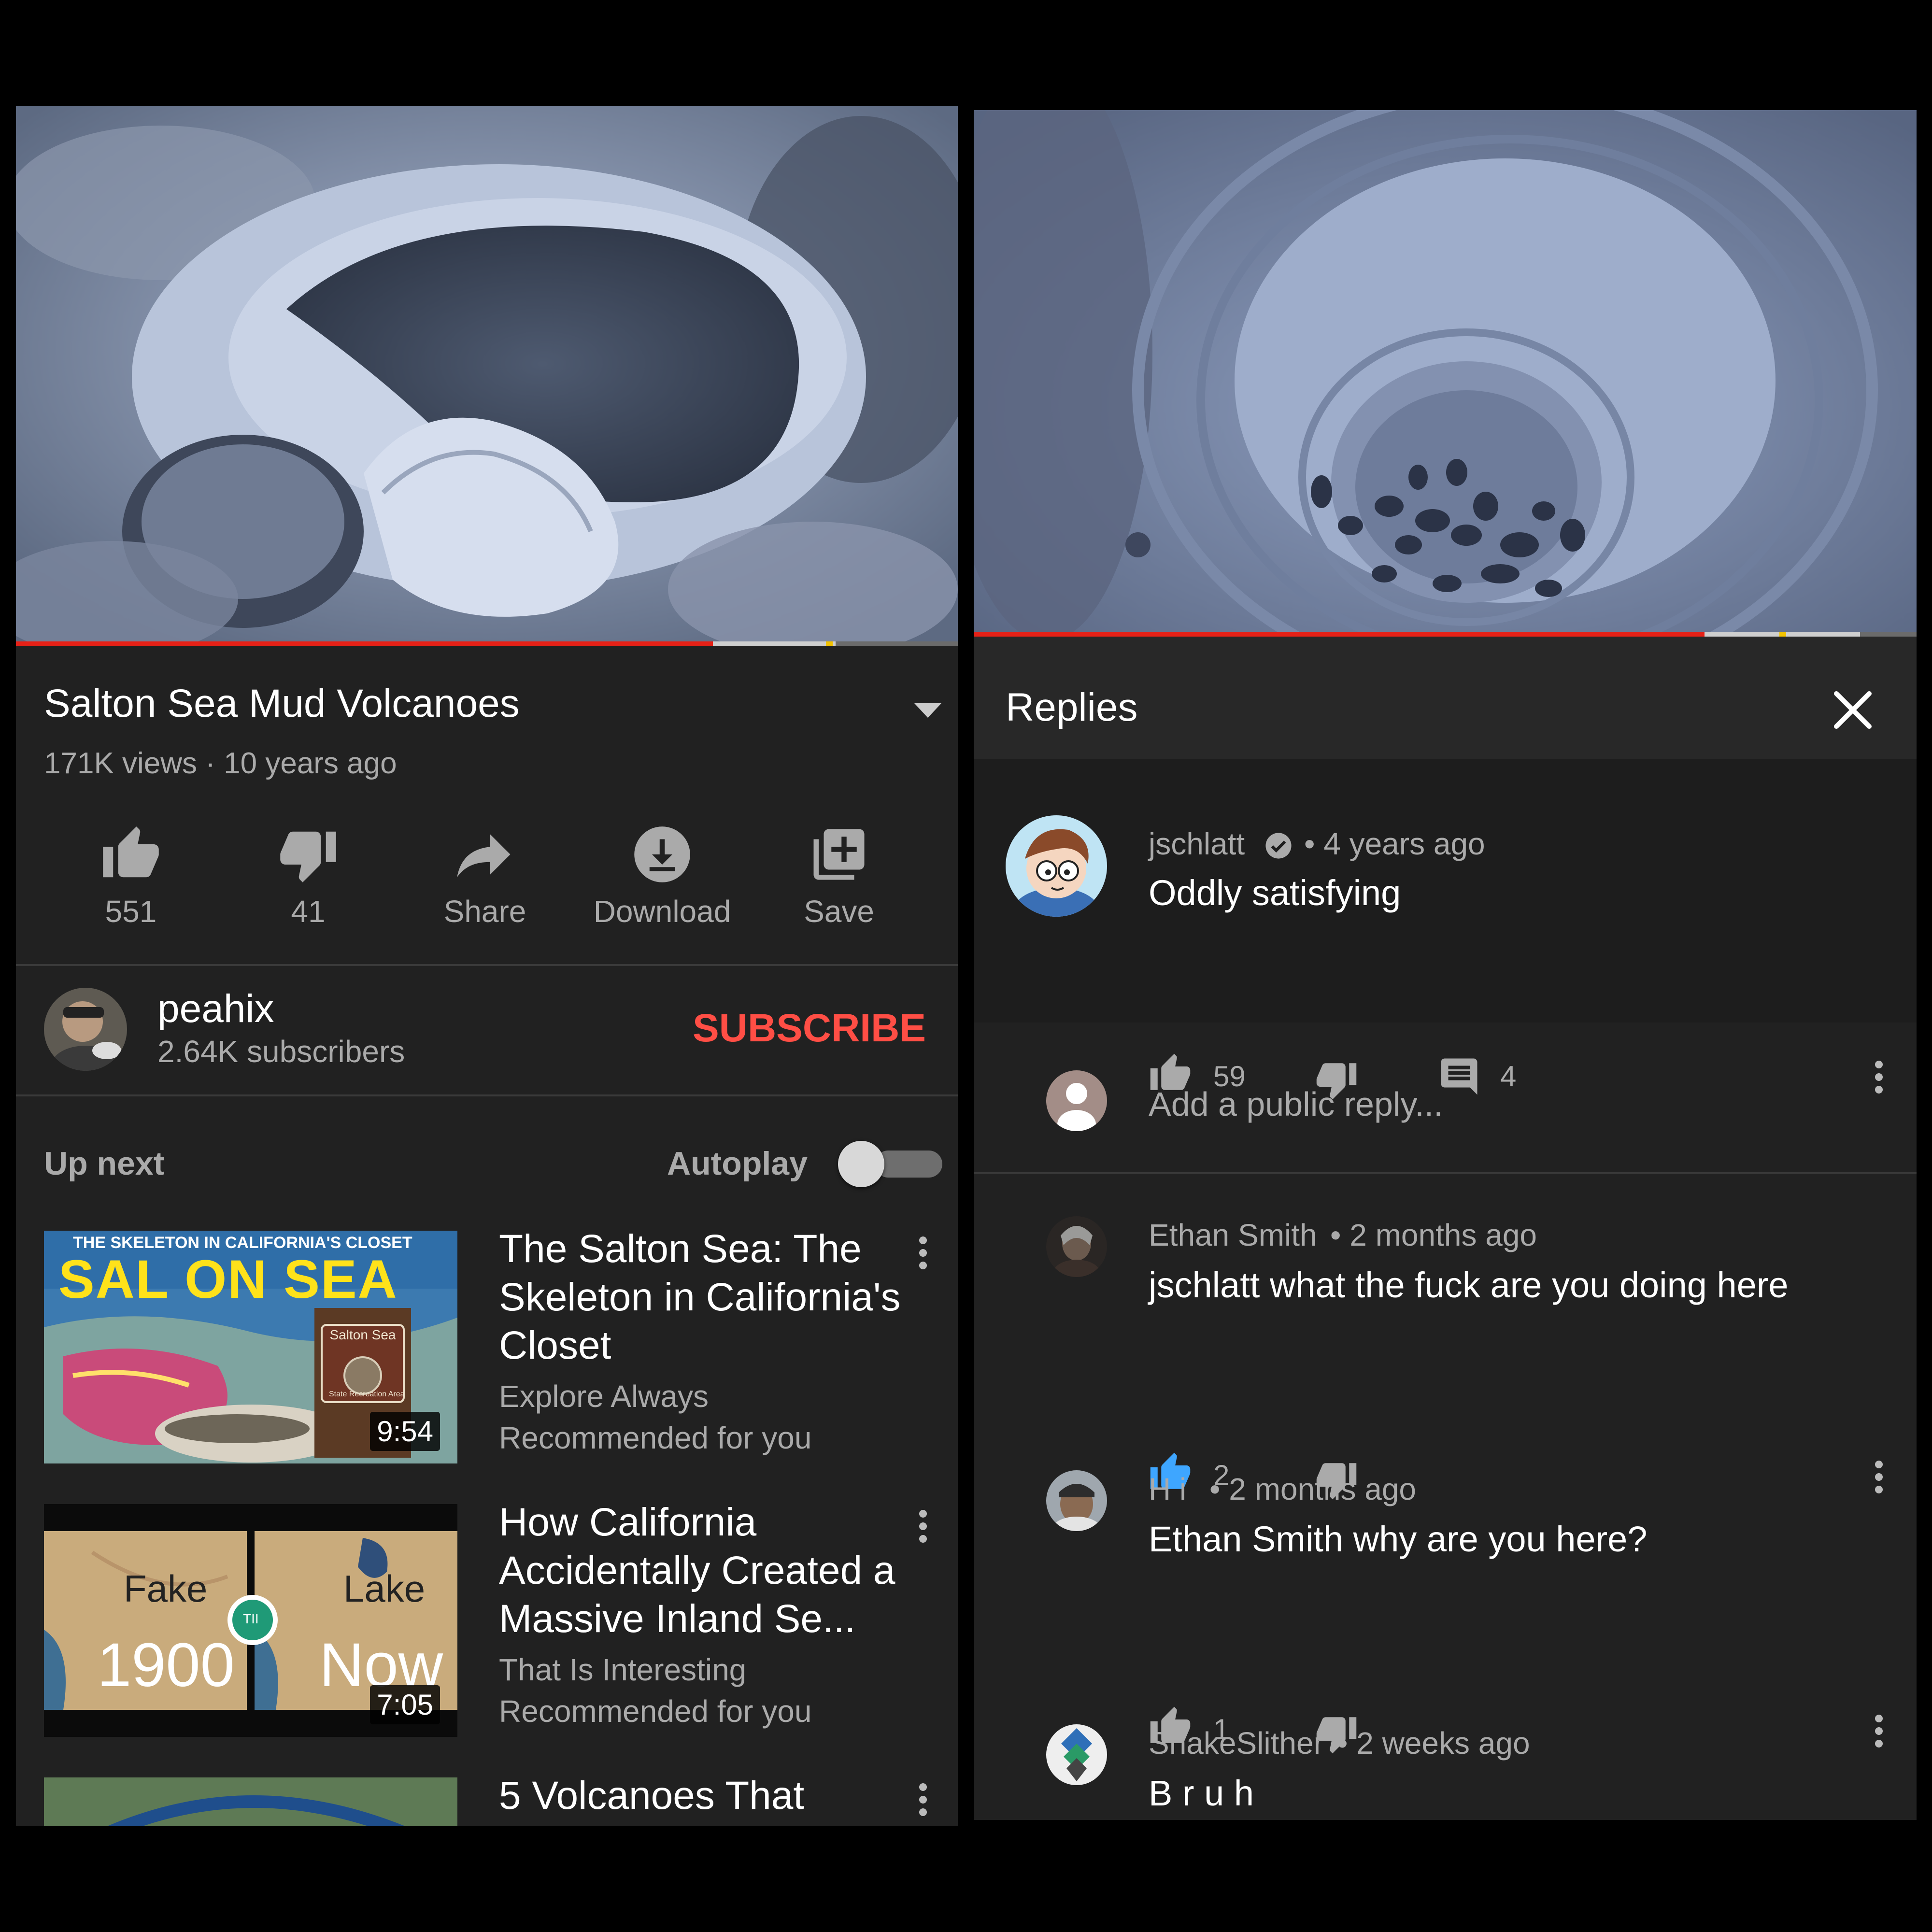  What do you see at coordinates (166, 1588) in the screenshot?
I see `thumbnail-label-left: Fake` at bounding box center [166, 1588].